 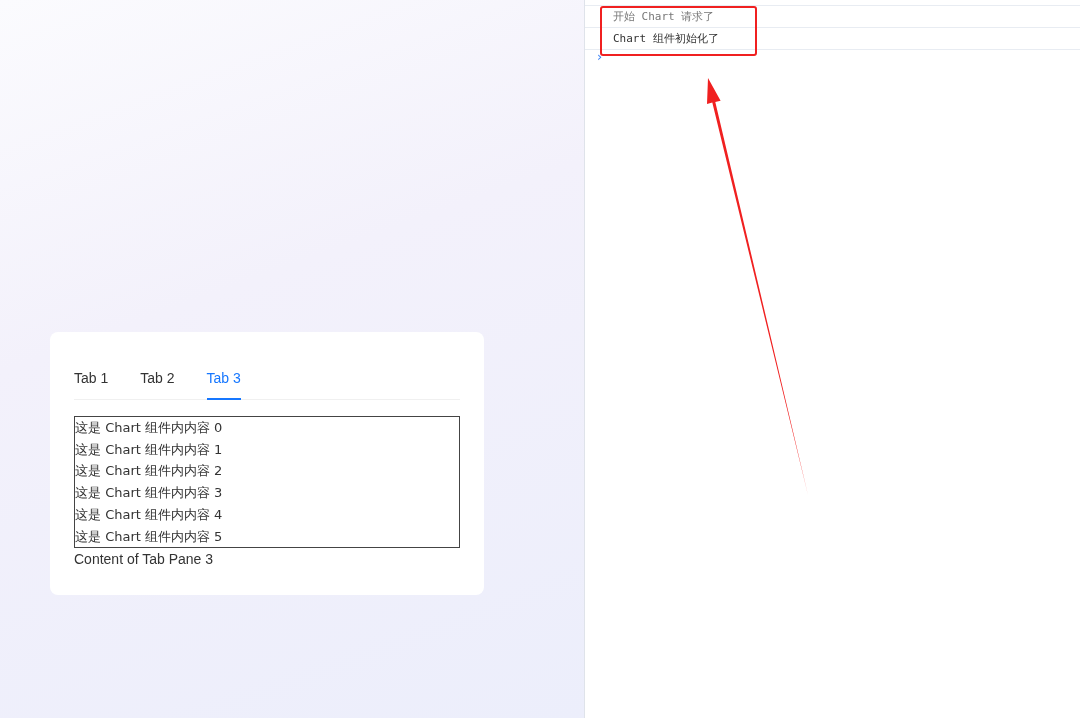 I want to click on chart-content-line: 这是 Chart 组件内内容 3, so click(x=149, y=493).